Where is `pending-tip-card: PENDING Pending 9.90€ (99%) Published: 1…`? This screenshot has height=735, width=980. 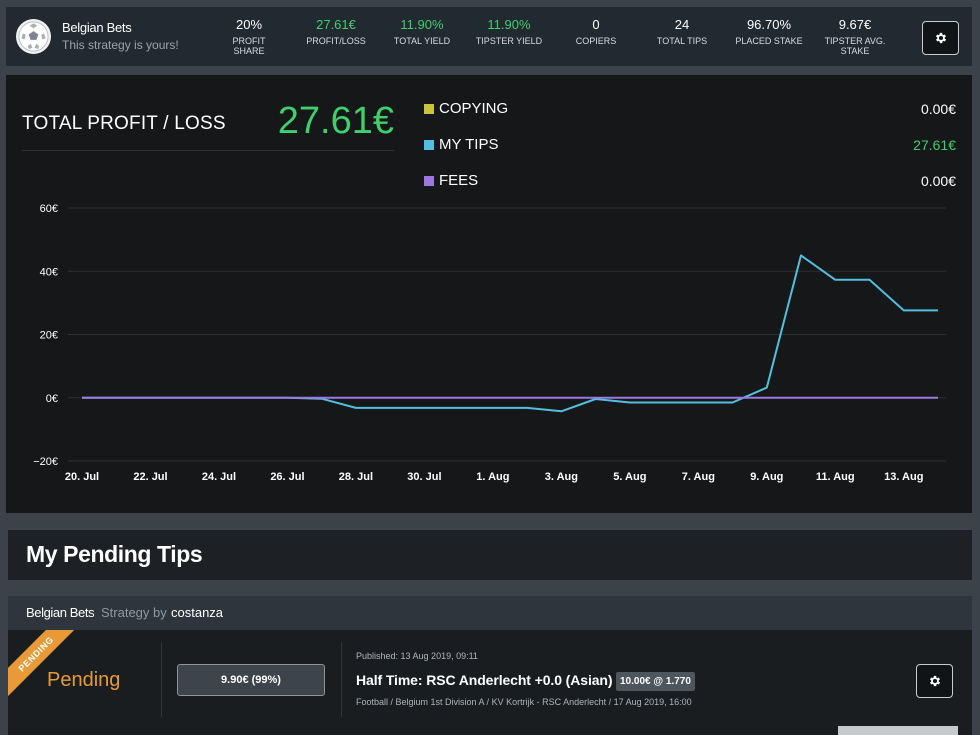 pending-tip-card: PENDING Pending 9.90€ (99%) Published: 1… is located at coordinates (490, 682).